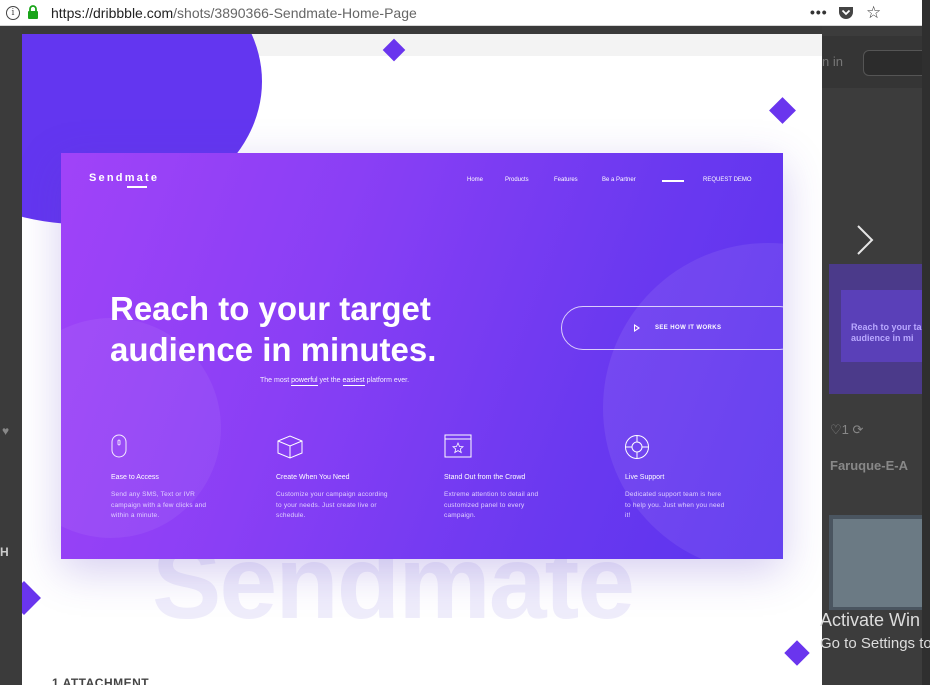 This screenshot has width=930, height=685. Describe the element at coordinates (873, 13) in the screenshot. I see `bookmark-star-icon: ☆` at that location.